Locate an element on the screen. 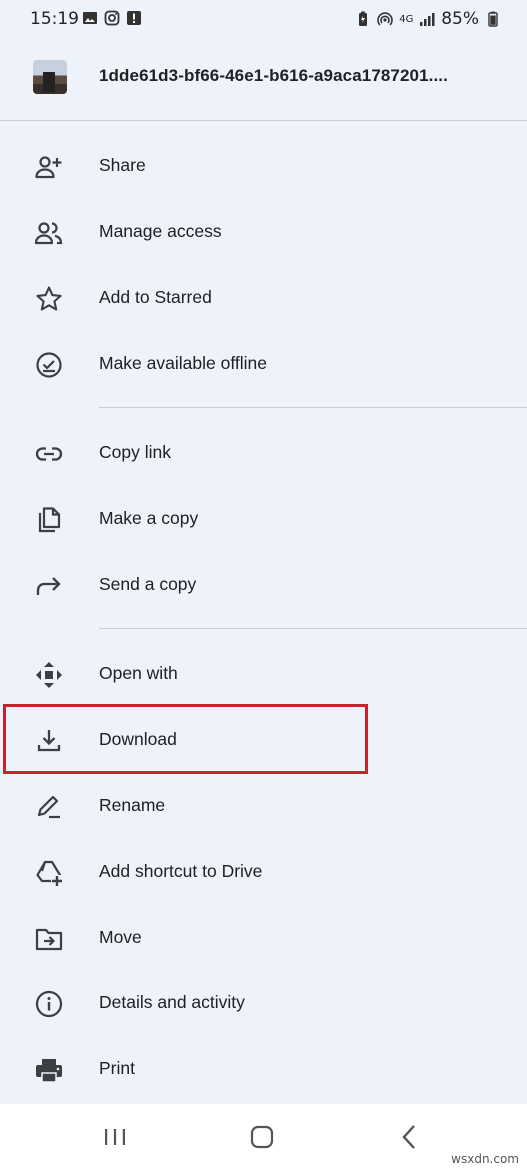  copy-icon is located at coordinates (49, 520).